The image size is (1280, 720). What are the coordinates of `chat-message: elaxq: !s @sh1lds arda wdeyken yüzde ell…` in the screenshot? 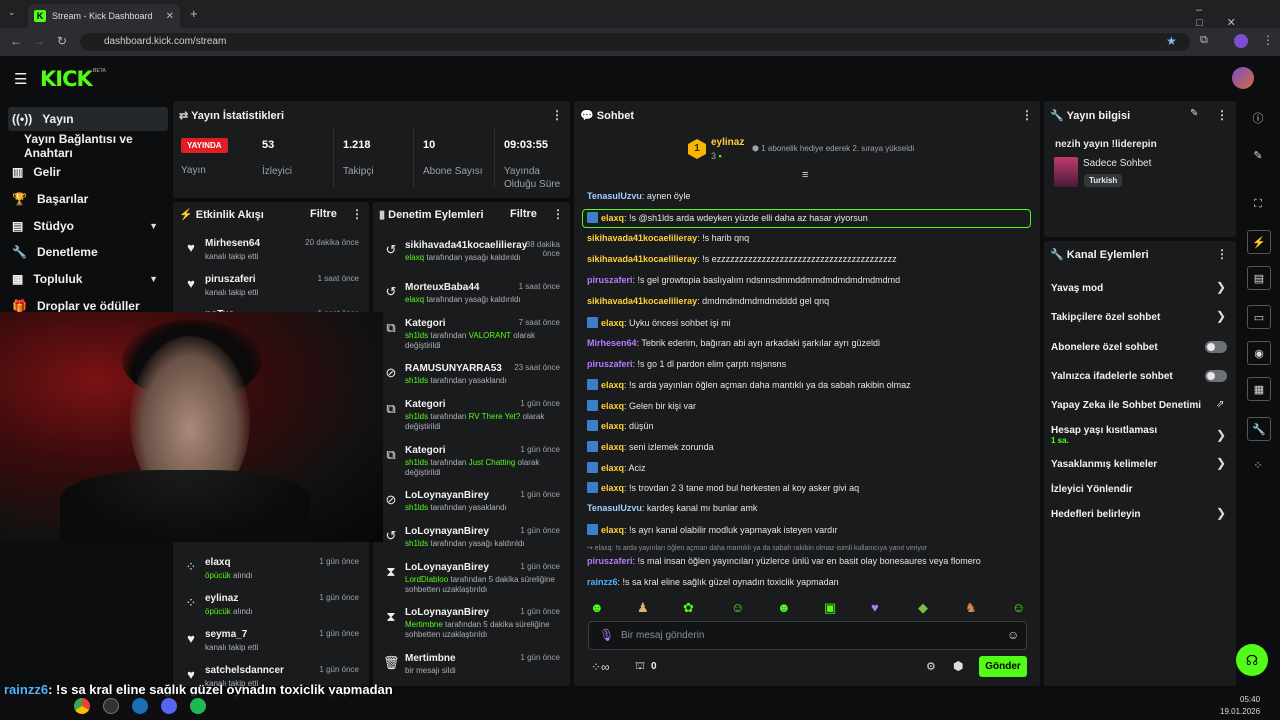 It's located at (727, 217).